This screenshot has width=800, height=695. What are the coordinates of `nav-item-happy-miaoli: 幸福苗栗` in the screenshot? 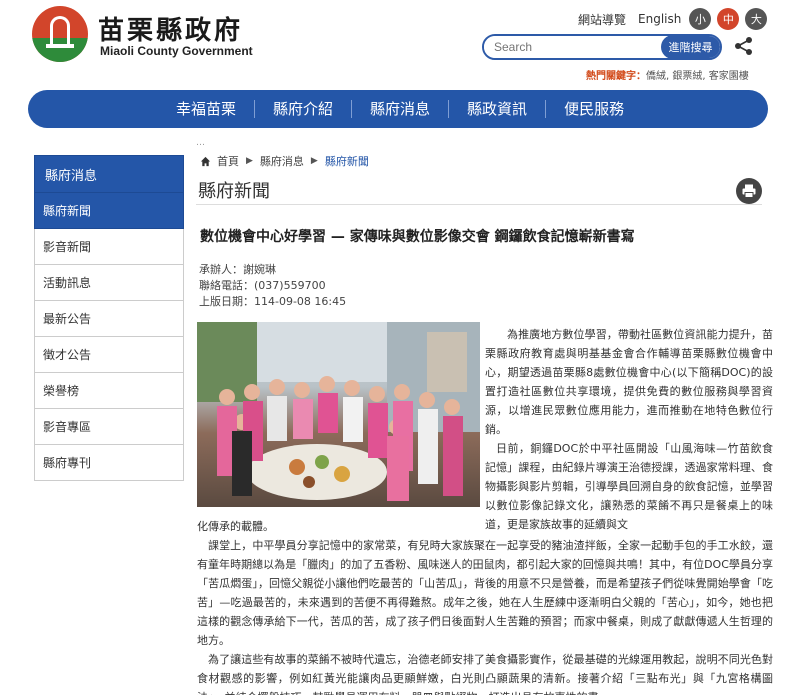 It's located at (207, 109).